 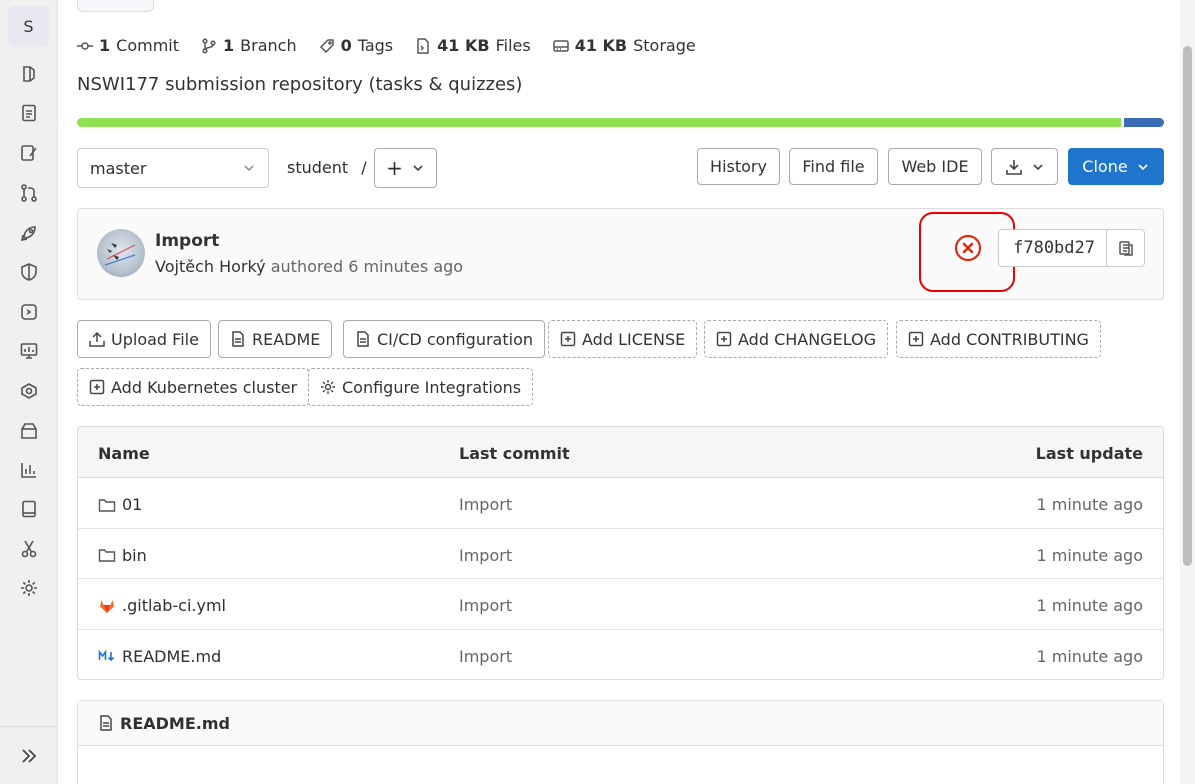 I want to click on upload-icon, so click(x=97, y=339).